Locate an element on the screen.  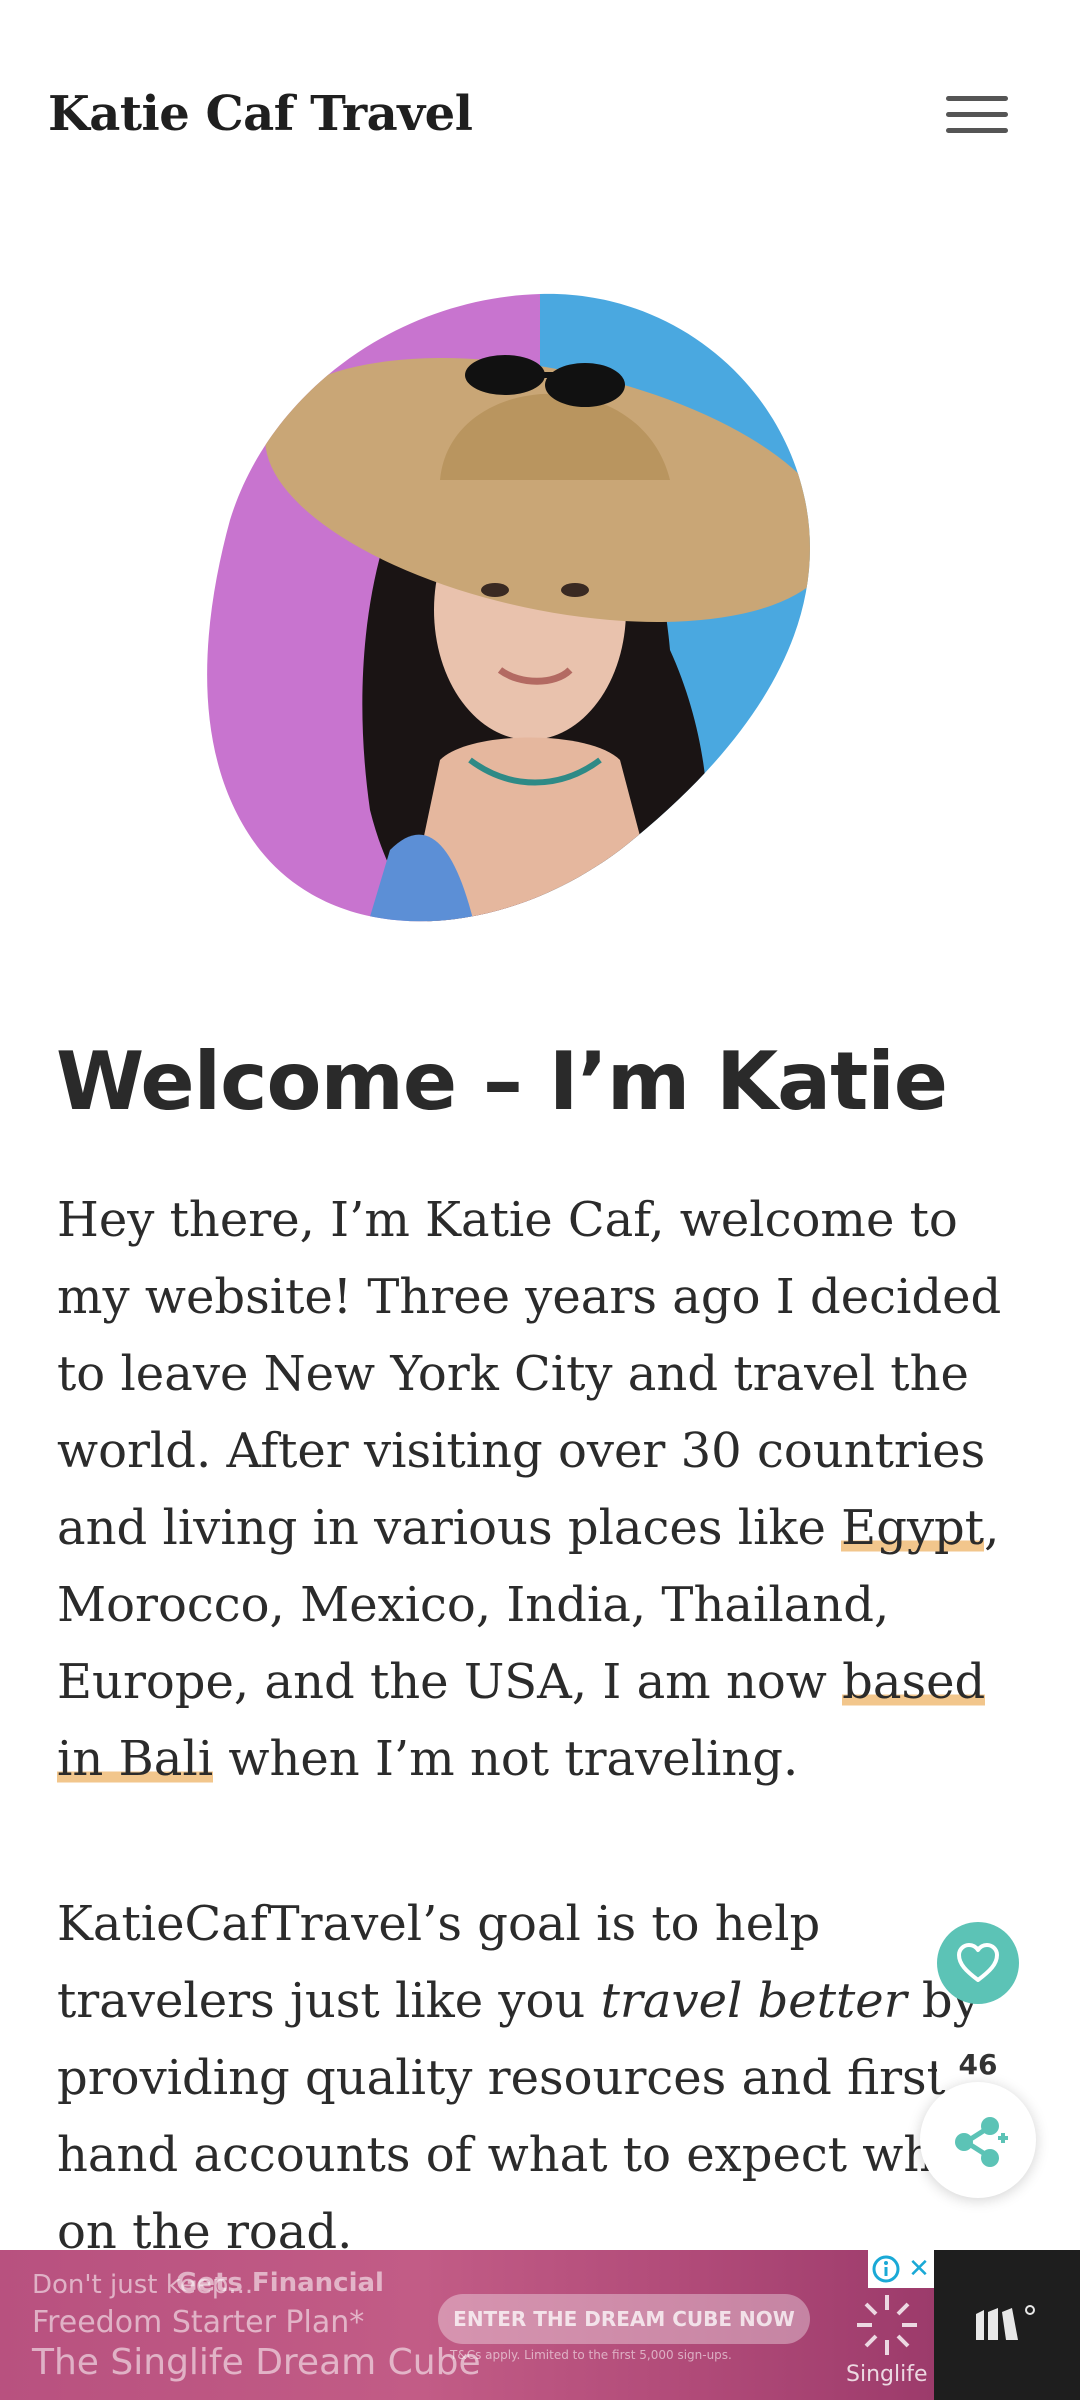
ad-brand-logo-icon is located at coordinates (887, 2325).